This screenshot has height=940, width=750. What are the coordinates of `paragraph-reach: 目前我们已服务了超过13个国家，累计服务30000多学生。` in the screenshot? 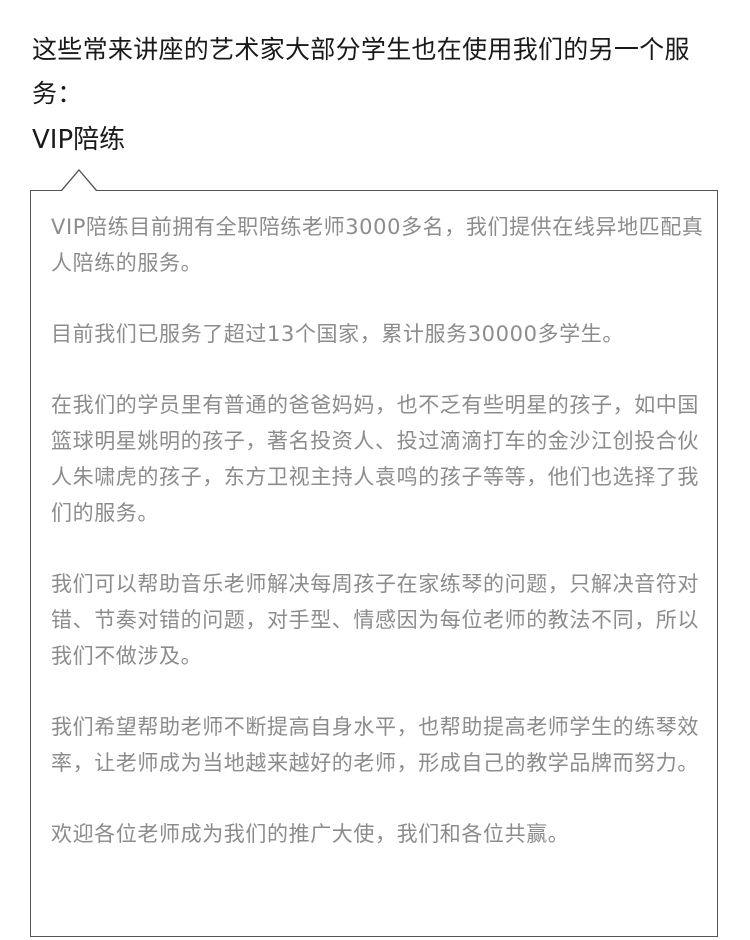 It's located at (337, 334).